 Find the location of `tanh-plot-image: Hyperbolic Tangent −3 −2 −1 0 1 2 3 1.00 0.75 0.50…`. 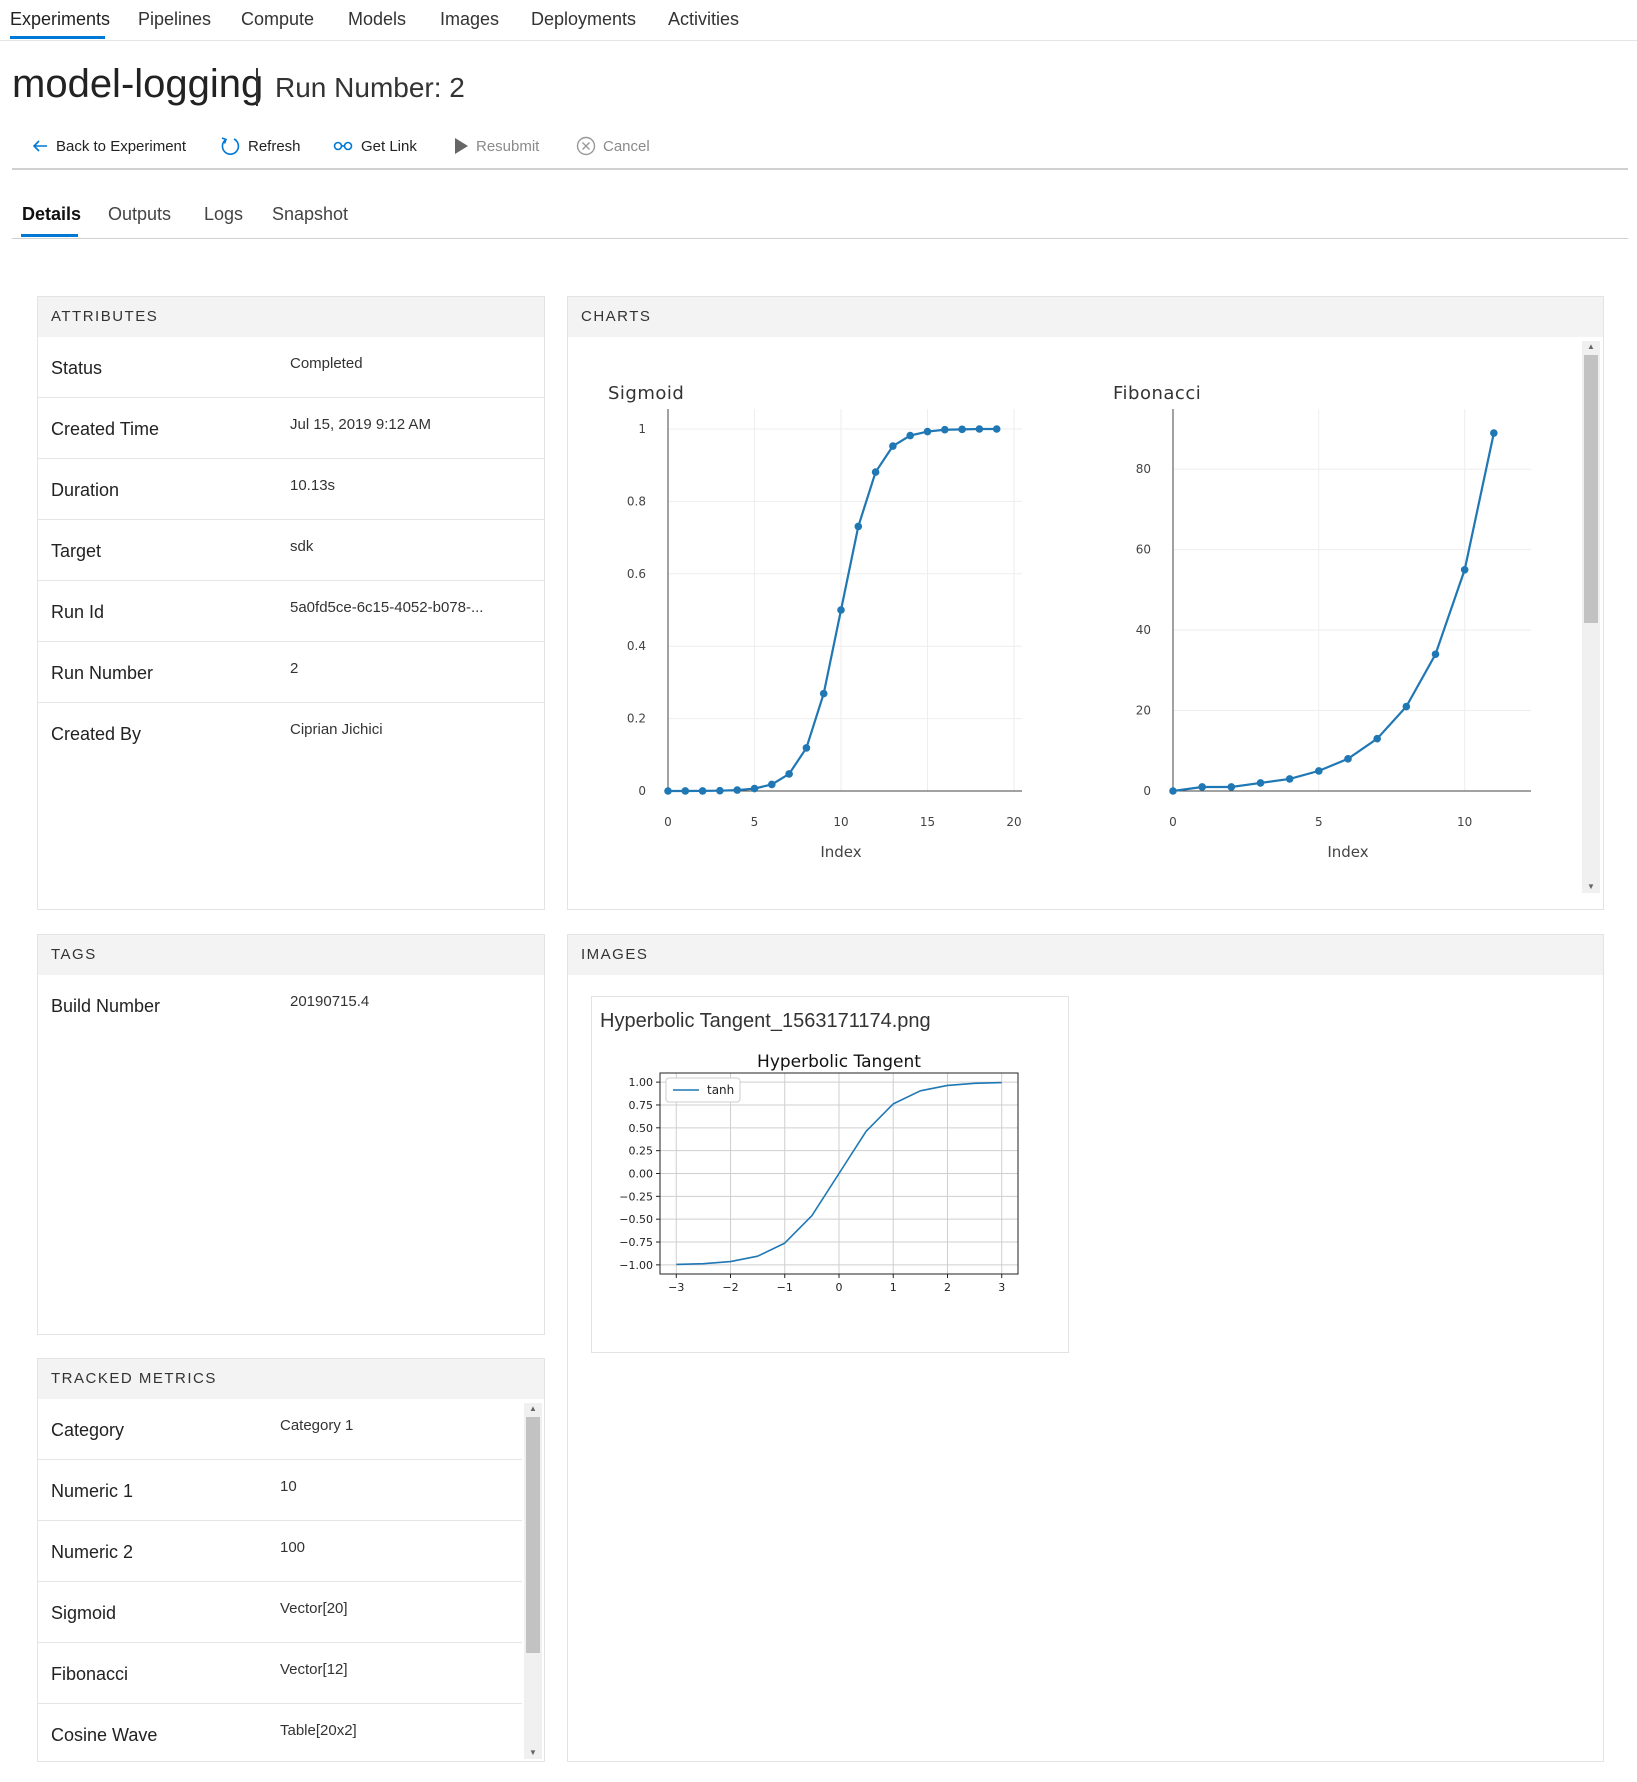

tanh-plot-image: Hyperbolic Tangent −3 −2 −1 0 1 2 3 1.00 0.75 0.50… is located at coordinates (819, 1173).